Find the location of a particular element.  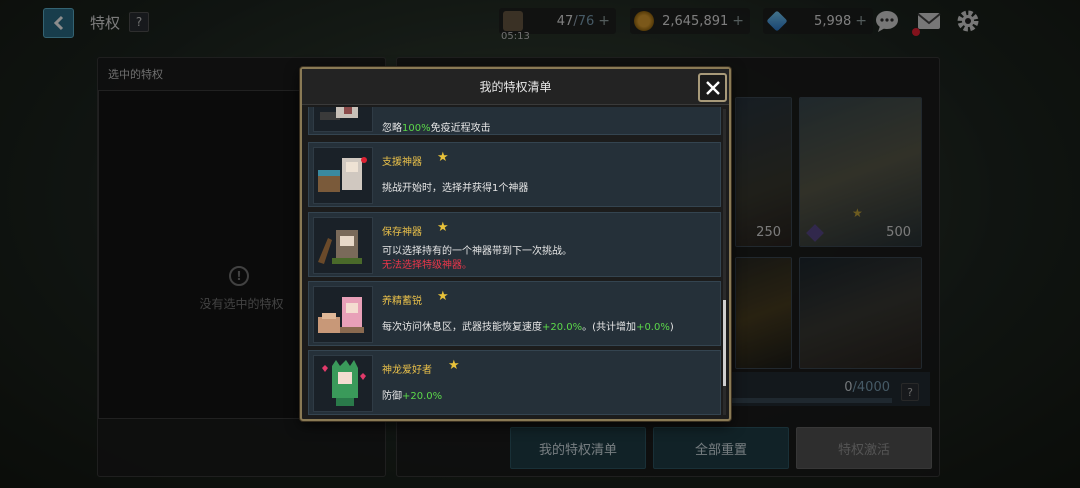

perk-list-scrollbar is located at coordinates (724, 262).